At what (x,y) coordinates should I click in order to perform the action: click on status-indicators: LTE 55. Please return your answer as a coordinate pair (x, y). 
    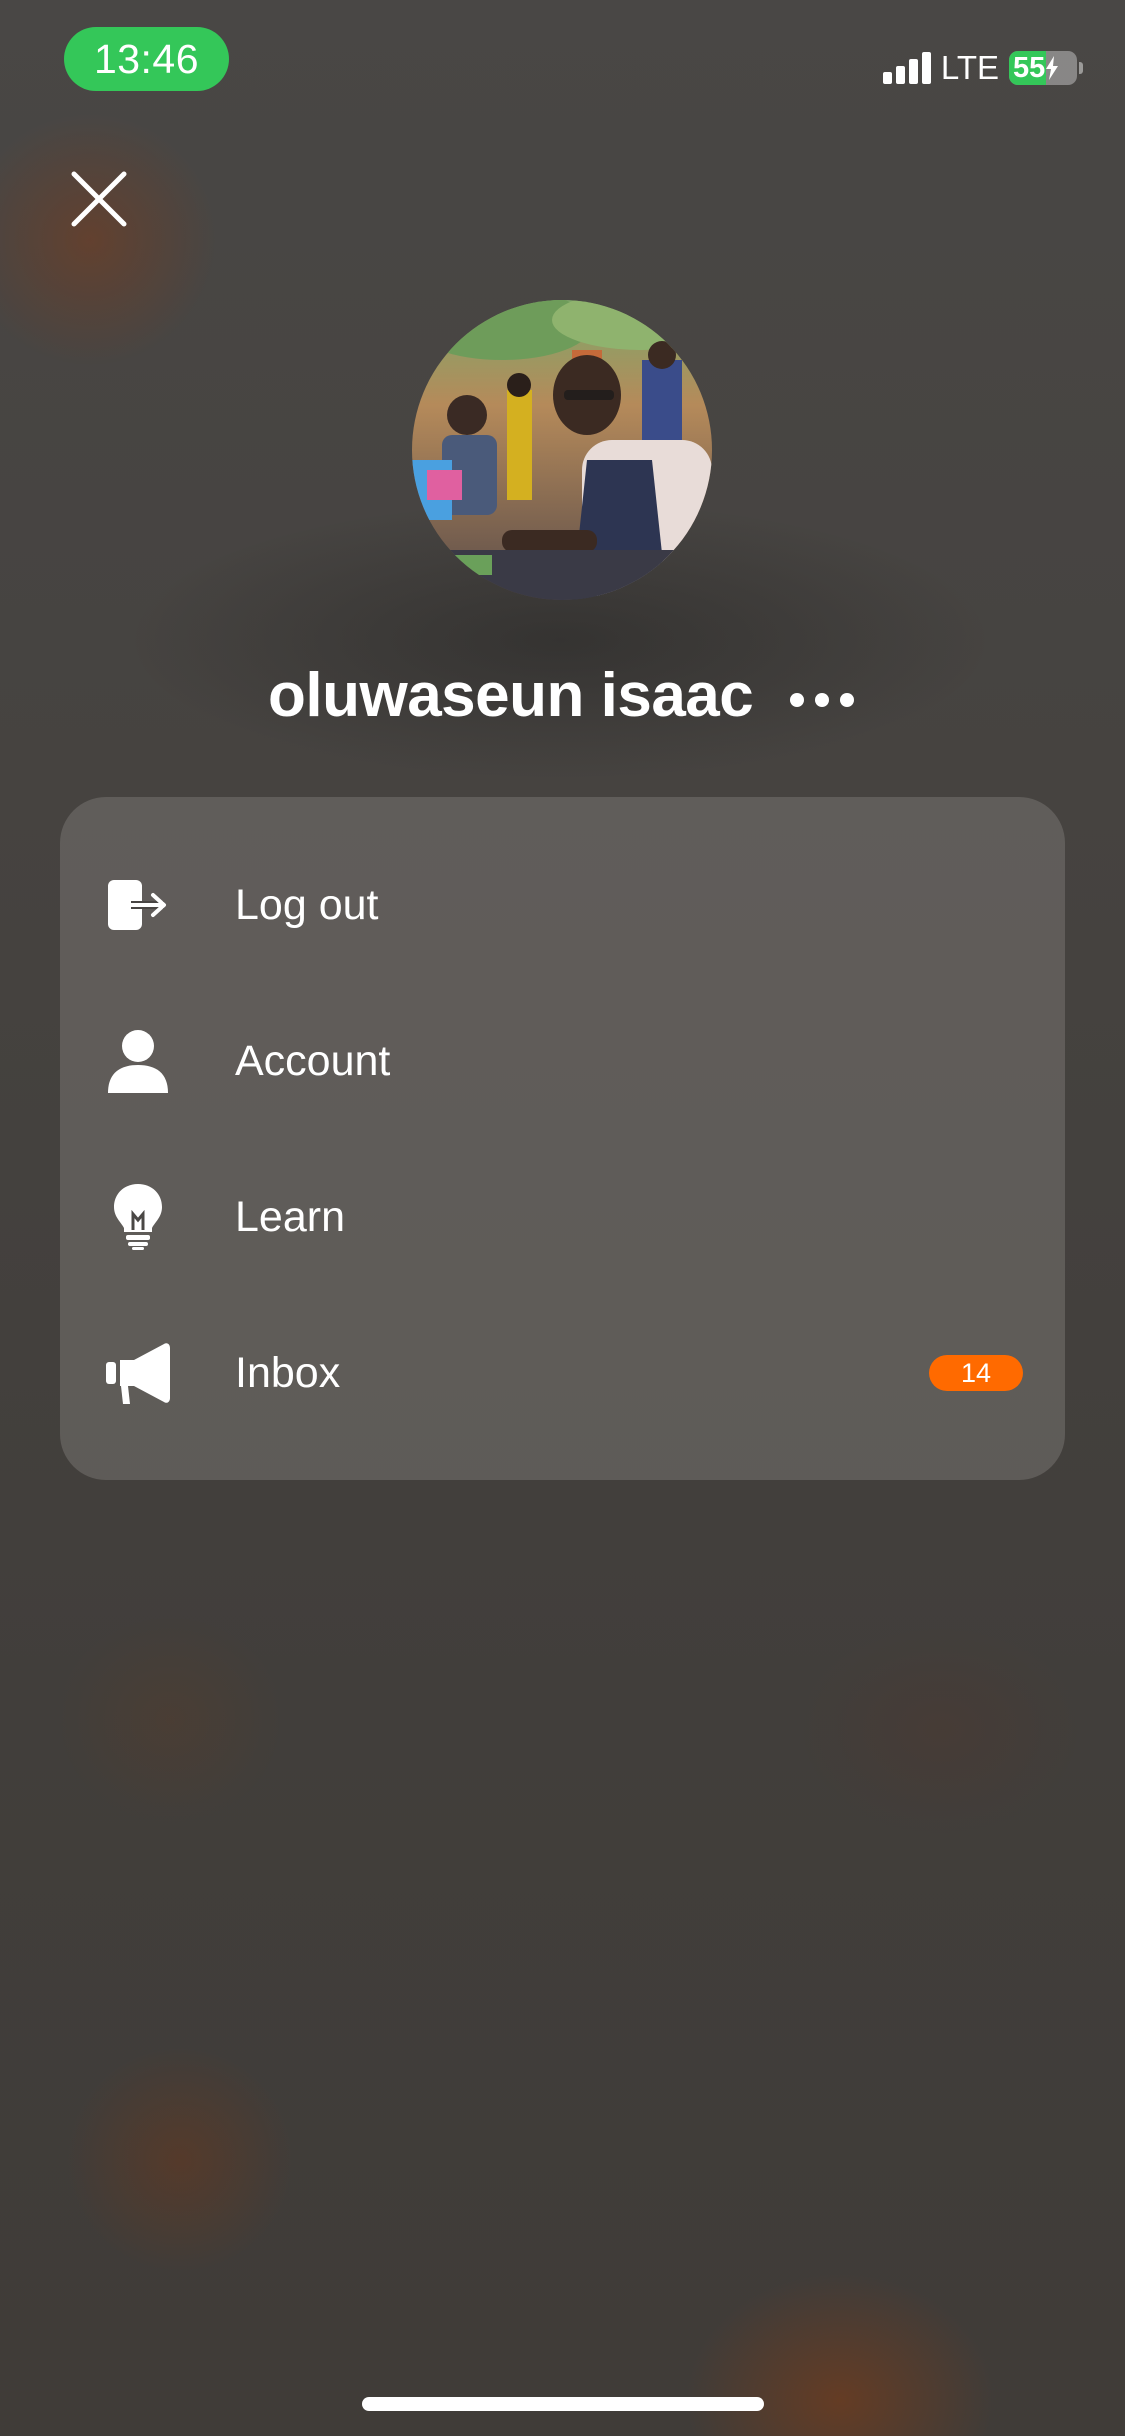
    Looking at the image, I should click on (982, 68).